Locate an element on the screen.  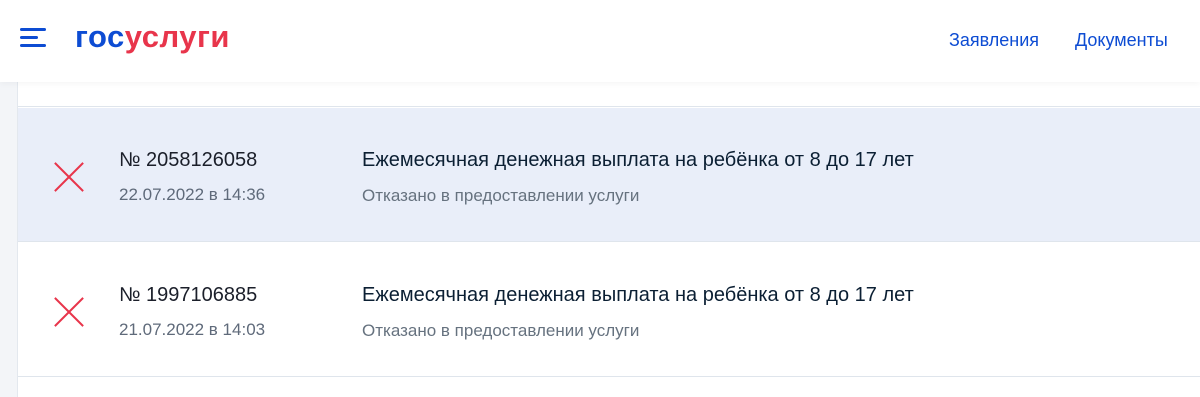
application-number: № 1997106885 is located at coordinates (188, 295).